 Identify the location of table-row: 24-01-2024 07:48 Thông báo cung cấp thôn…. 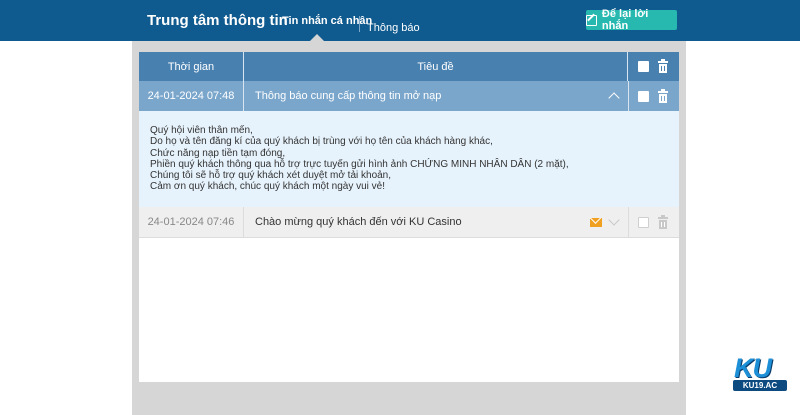
(409, 96).